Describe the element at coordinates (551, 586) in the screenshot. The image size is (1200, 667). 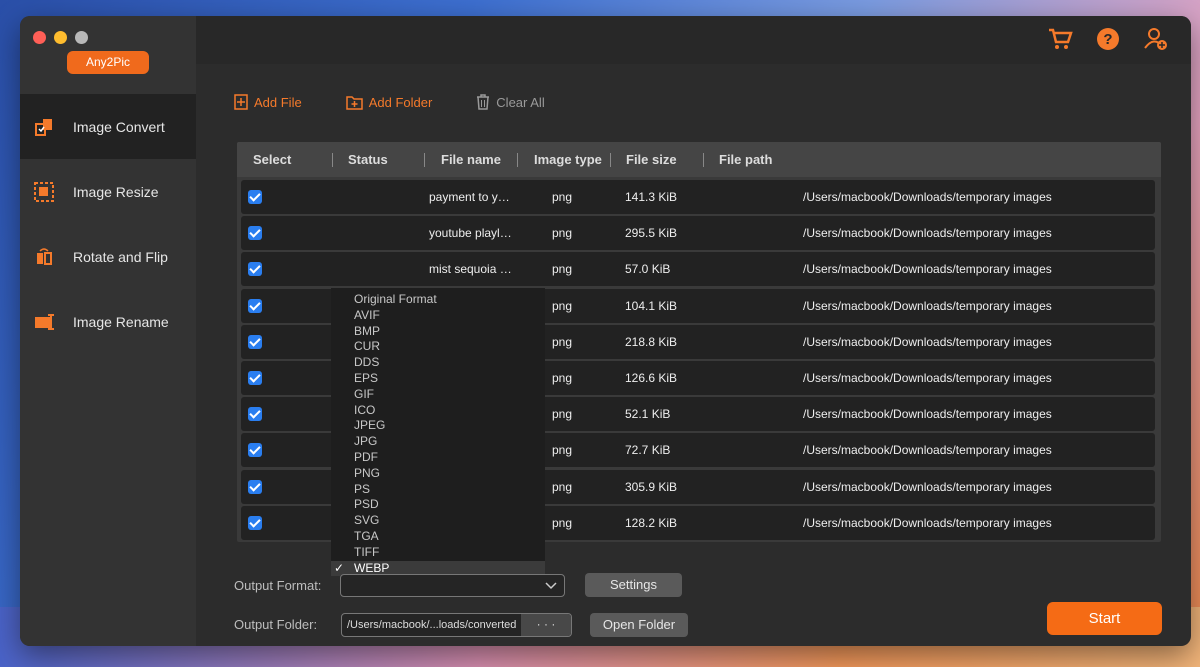
I see `chevron-down-icon` at that location.